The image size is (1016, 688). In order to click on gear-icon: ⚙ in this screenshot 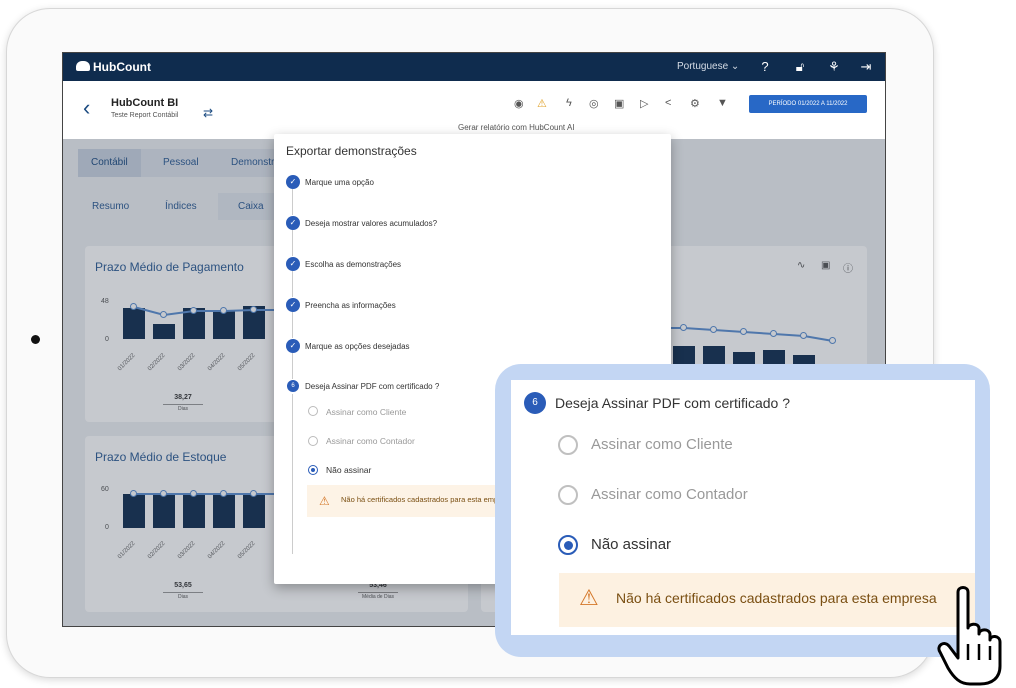, I will do `click(695, 103)`.